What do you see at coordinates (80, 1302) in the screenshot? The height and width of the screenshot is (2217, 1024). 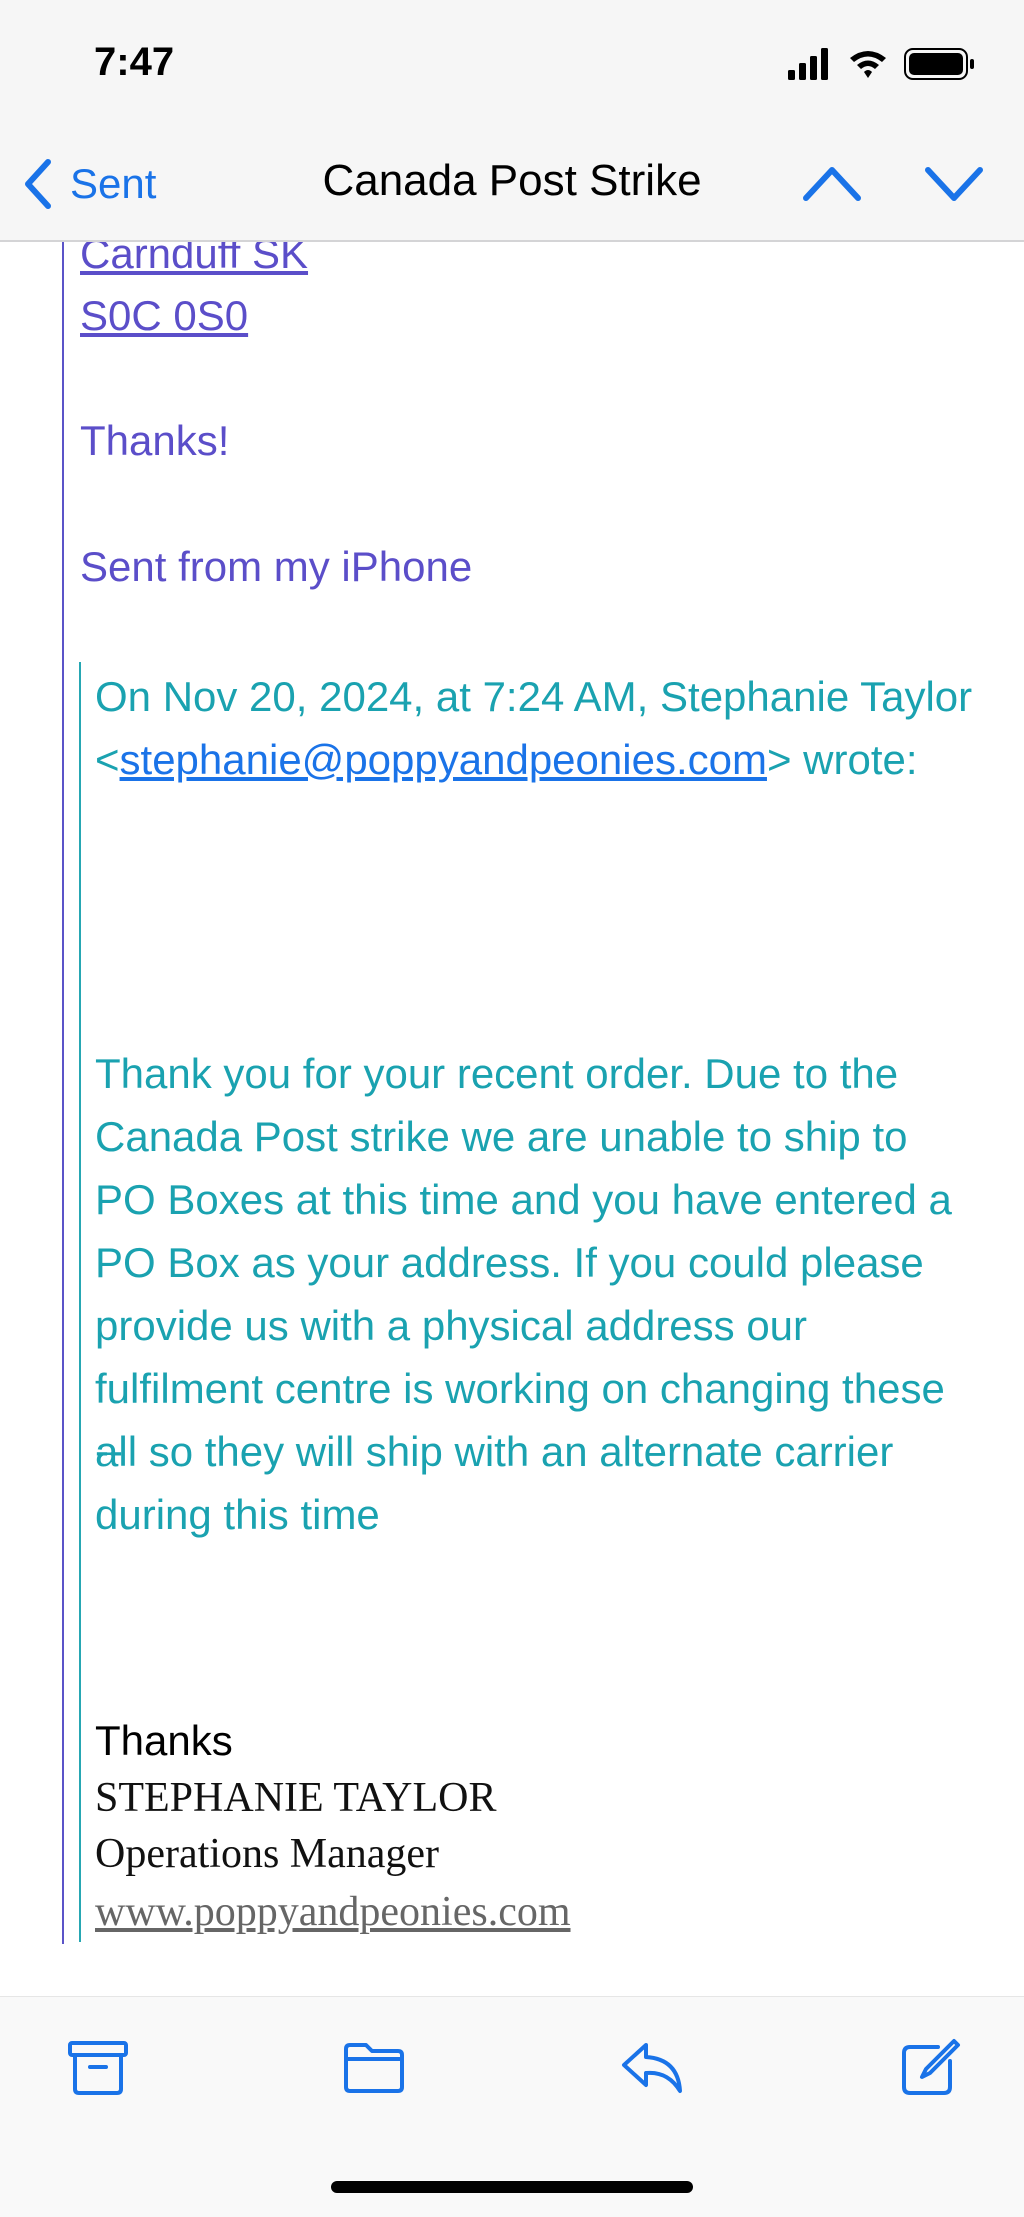 I see `quote-bar-inner` at bounding box center [80, 1302].